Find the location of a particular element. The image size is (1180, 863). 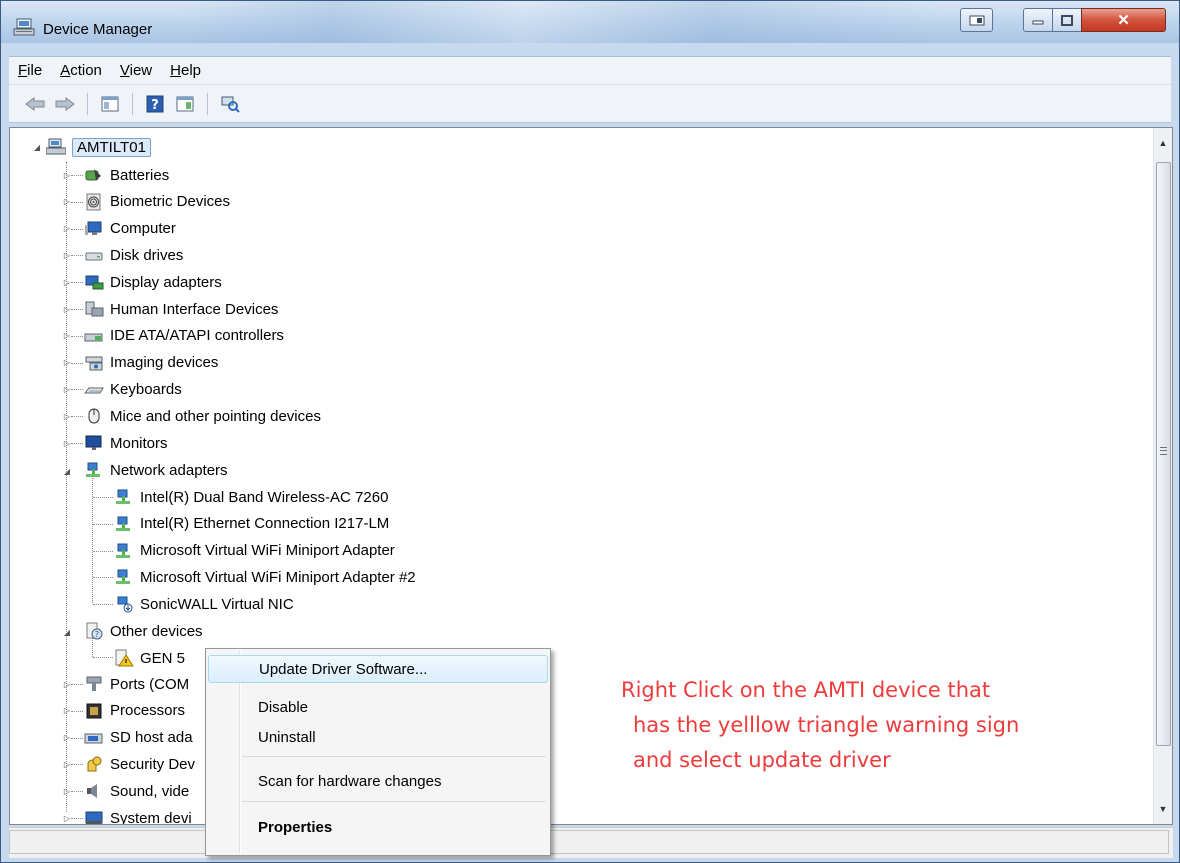

tree-item-network-adapter: Microsoft Virtual WiFi Miniport Adapter is located at coordinates (254, 551).